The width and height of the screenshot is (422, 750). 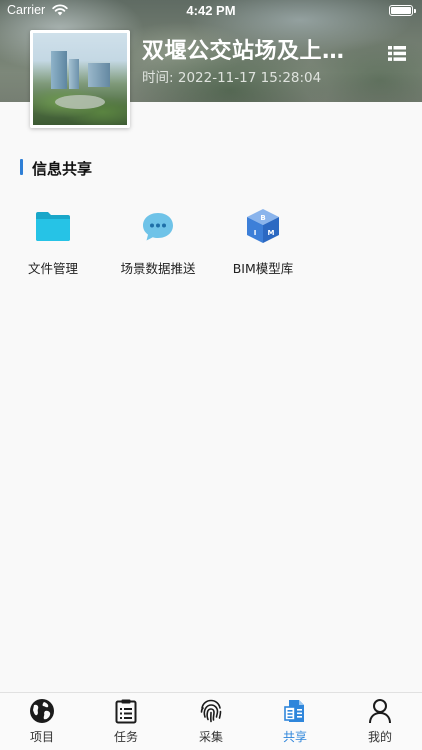 What do you see at coordinates (402, 10) in the screenshot?
I see `battery-icon` at bounding box center [402, 10].